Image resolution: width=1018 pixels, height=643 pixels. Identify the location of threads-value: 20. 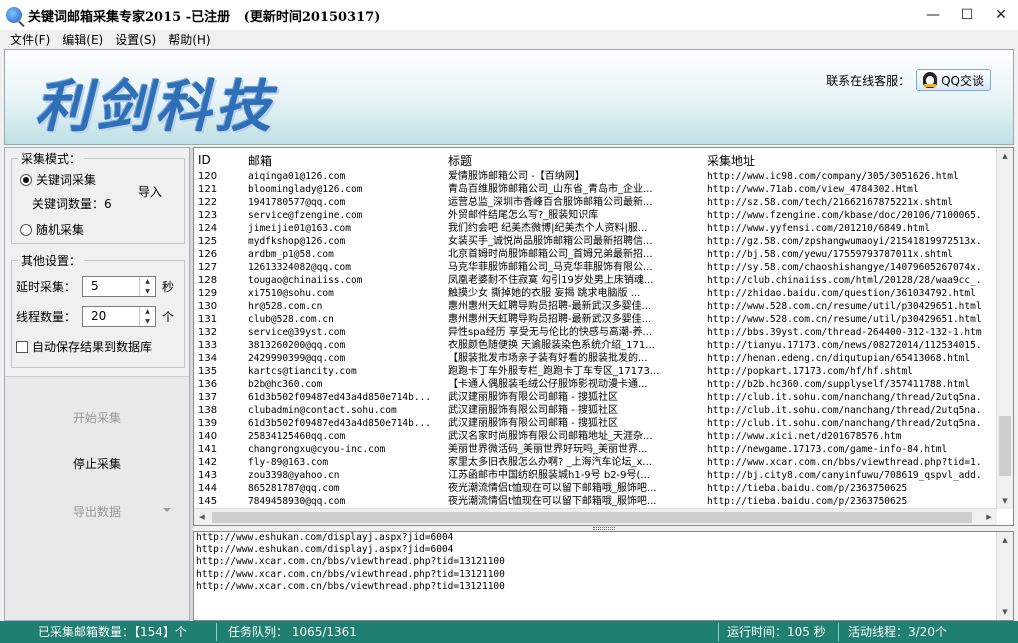
(111, 316).